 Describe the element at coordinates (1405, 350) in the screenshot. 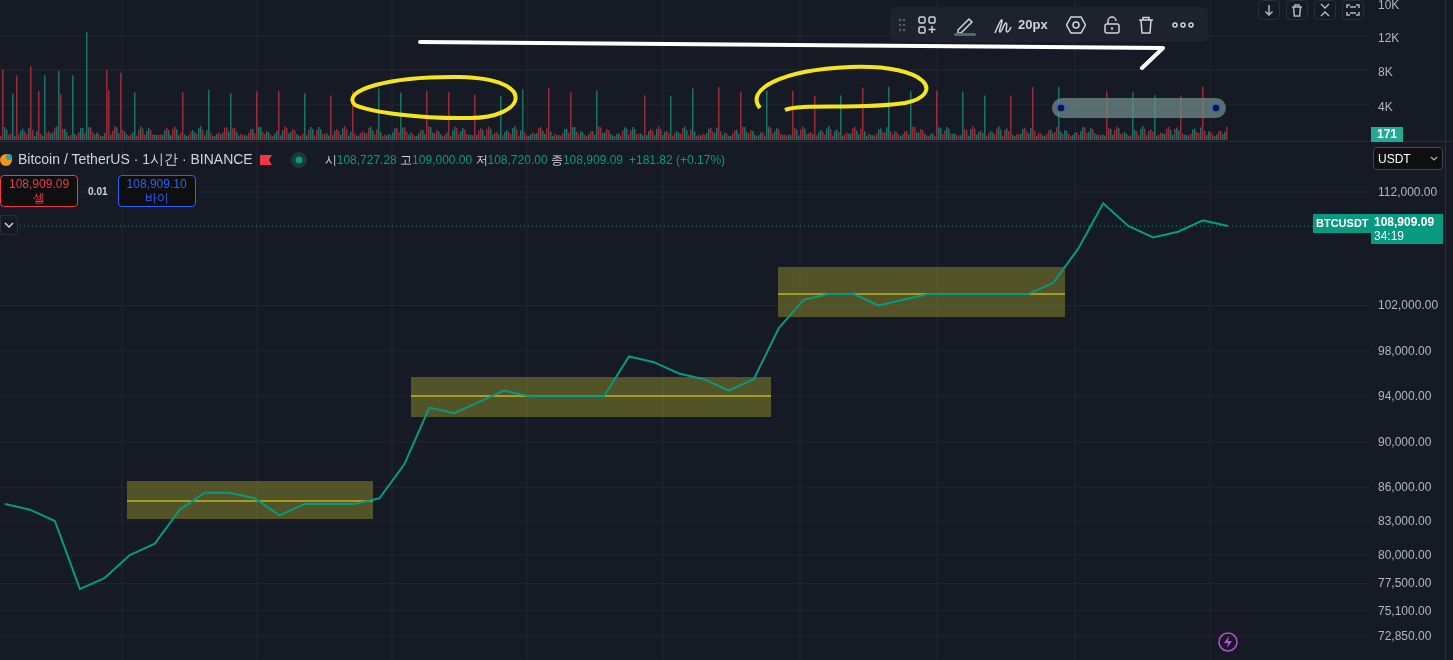

I see `price-axis-label: 98,000.00` at that location.